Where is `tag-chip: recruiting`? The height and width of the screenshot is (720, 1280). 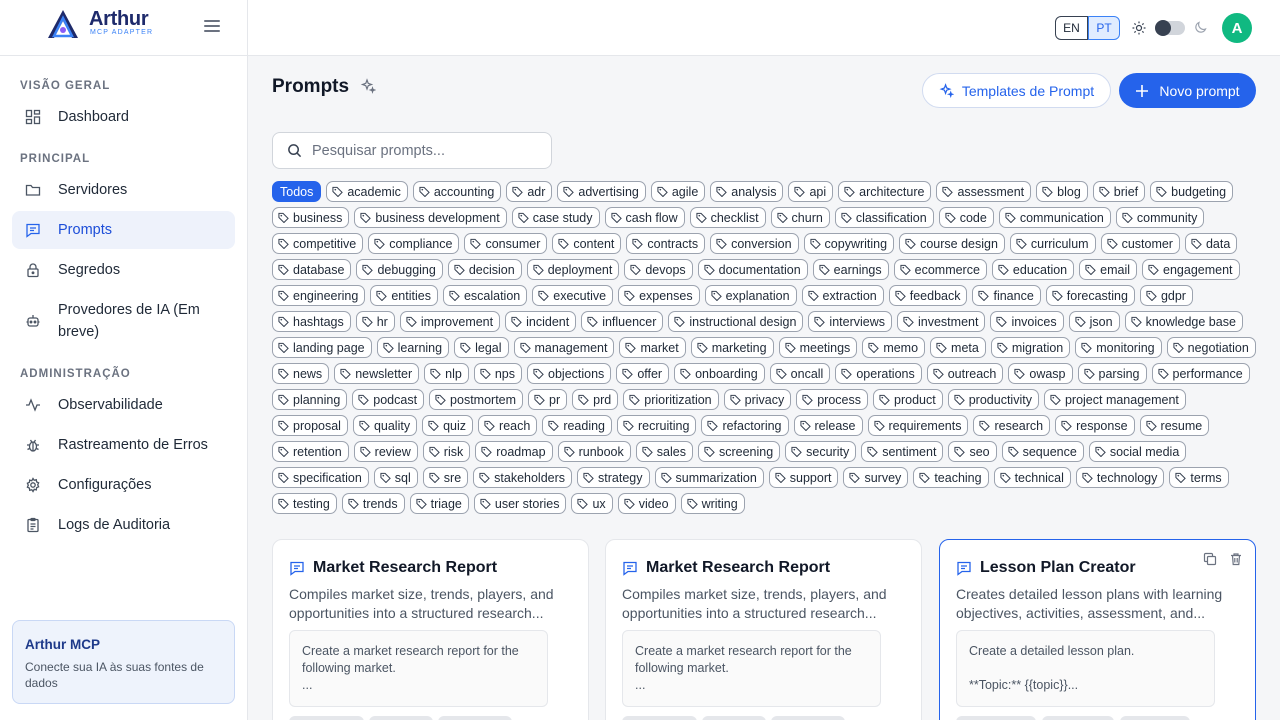
tag-chip: recruiting is located at coordinates (657, 425).